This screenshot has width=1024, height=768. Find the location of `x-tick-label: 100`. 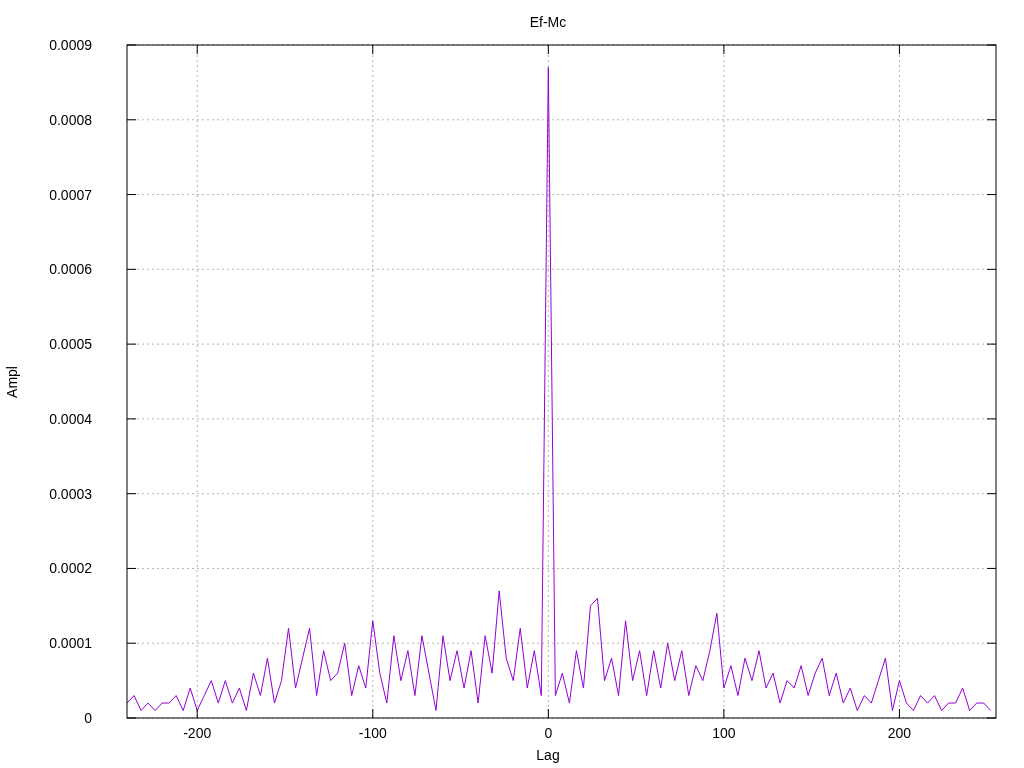

x-tick-label: 100 is located at coordinates (724, 733).